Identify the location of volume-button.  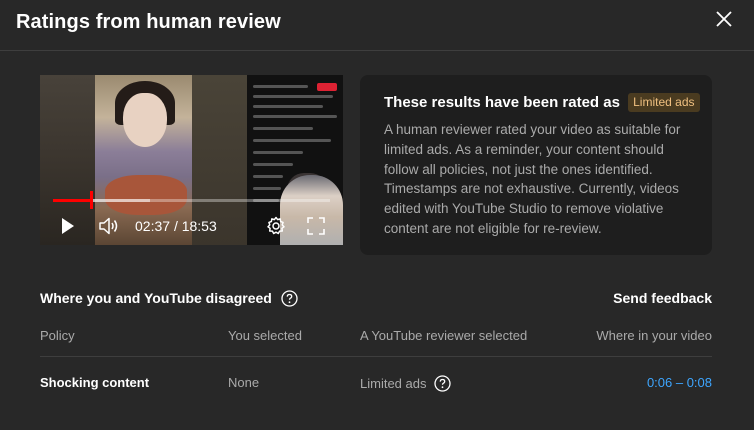
(109, 226).